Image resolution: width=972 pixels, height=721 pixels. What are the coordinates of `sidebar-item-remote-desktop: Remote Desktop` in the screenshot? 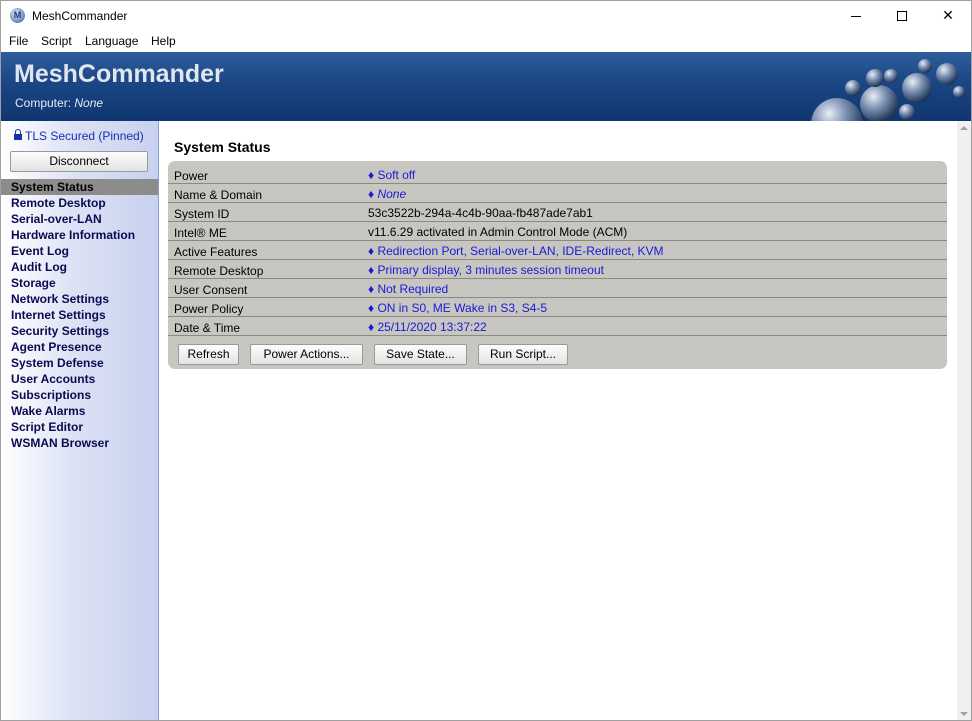 It's located at (79, 203).